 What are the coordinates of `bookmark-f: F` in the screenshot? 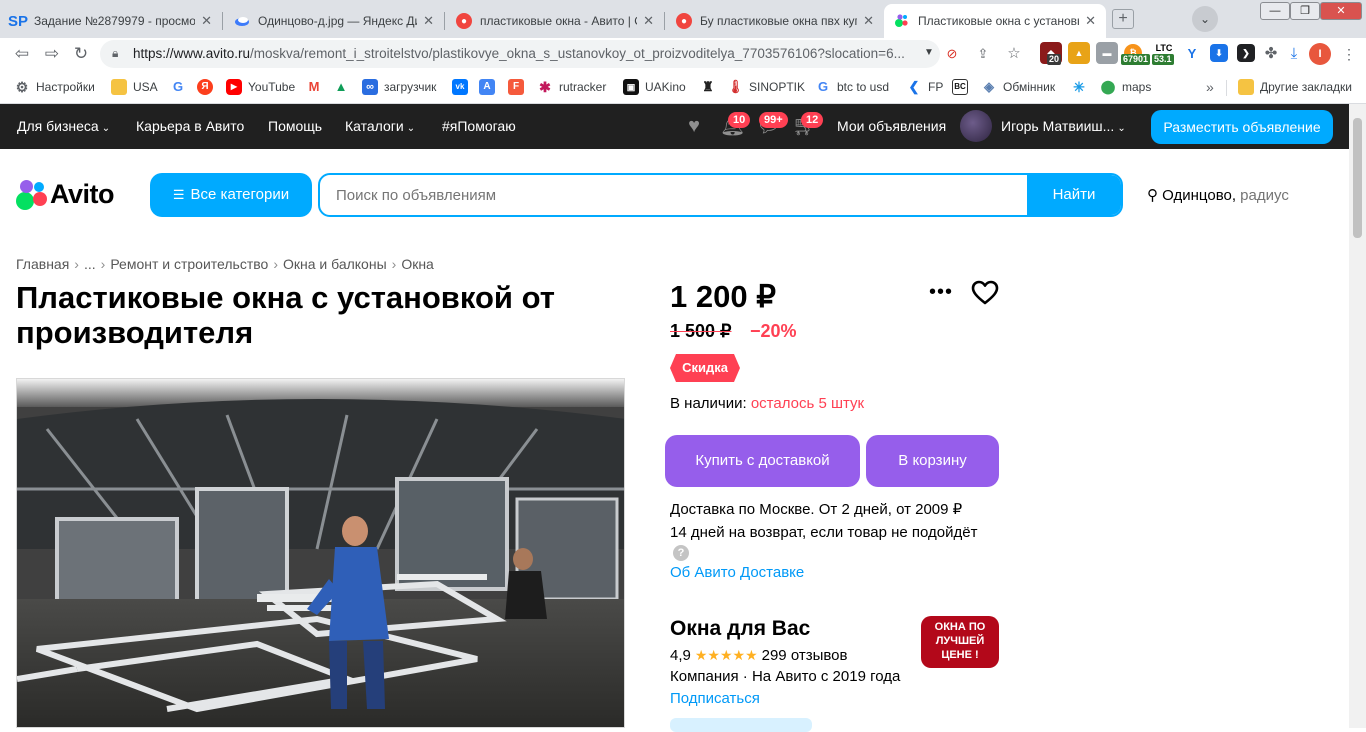 It's located at (519, 87).